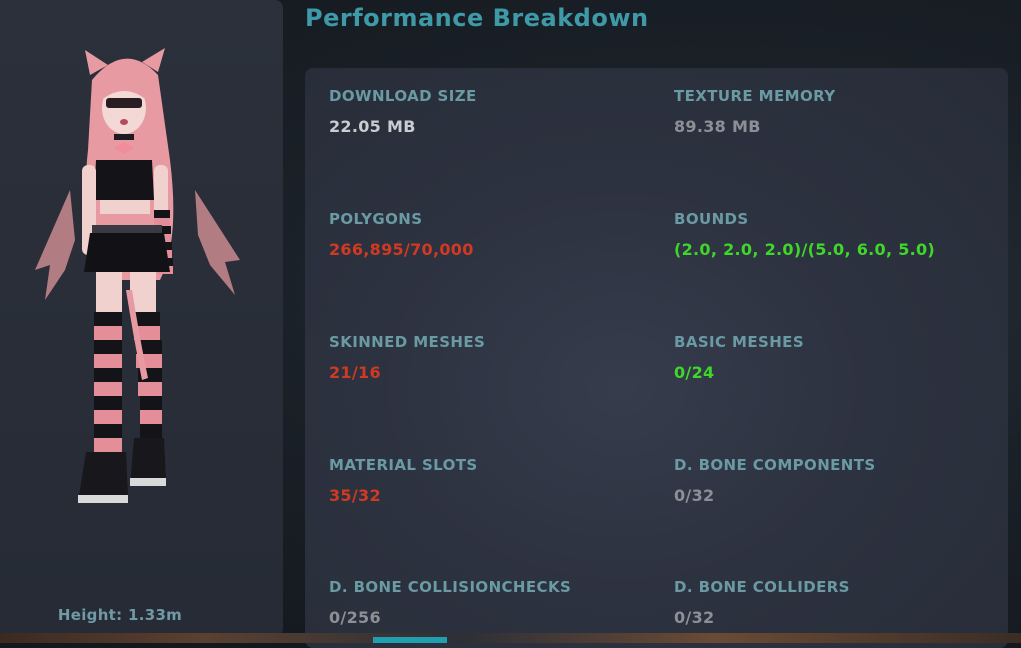  I want to click on stat-value: (2.0, 2.0, 2.0)/(5.0, 6.0, 5.0), so click(805, 249).